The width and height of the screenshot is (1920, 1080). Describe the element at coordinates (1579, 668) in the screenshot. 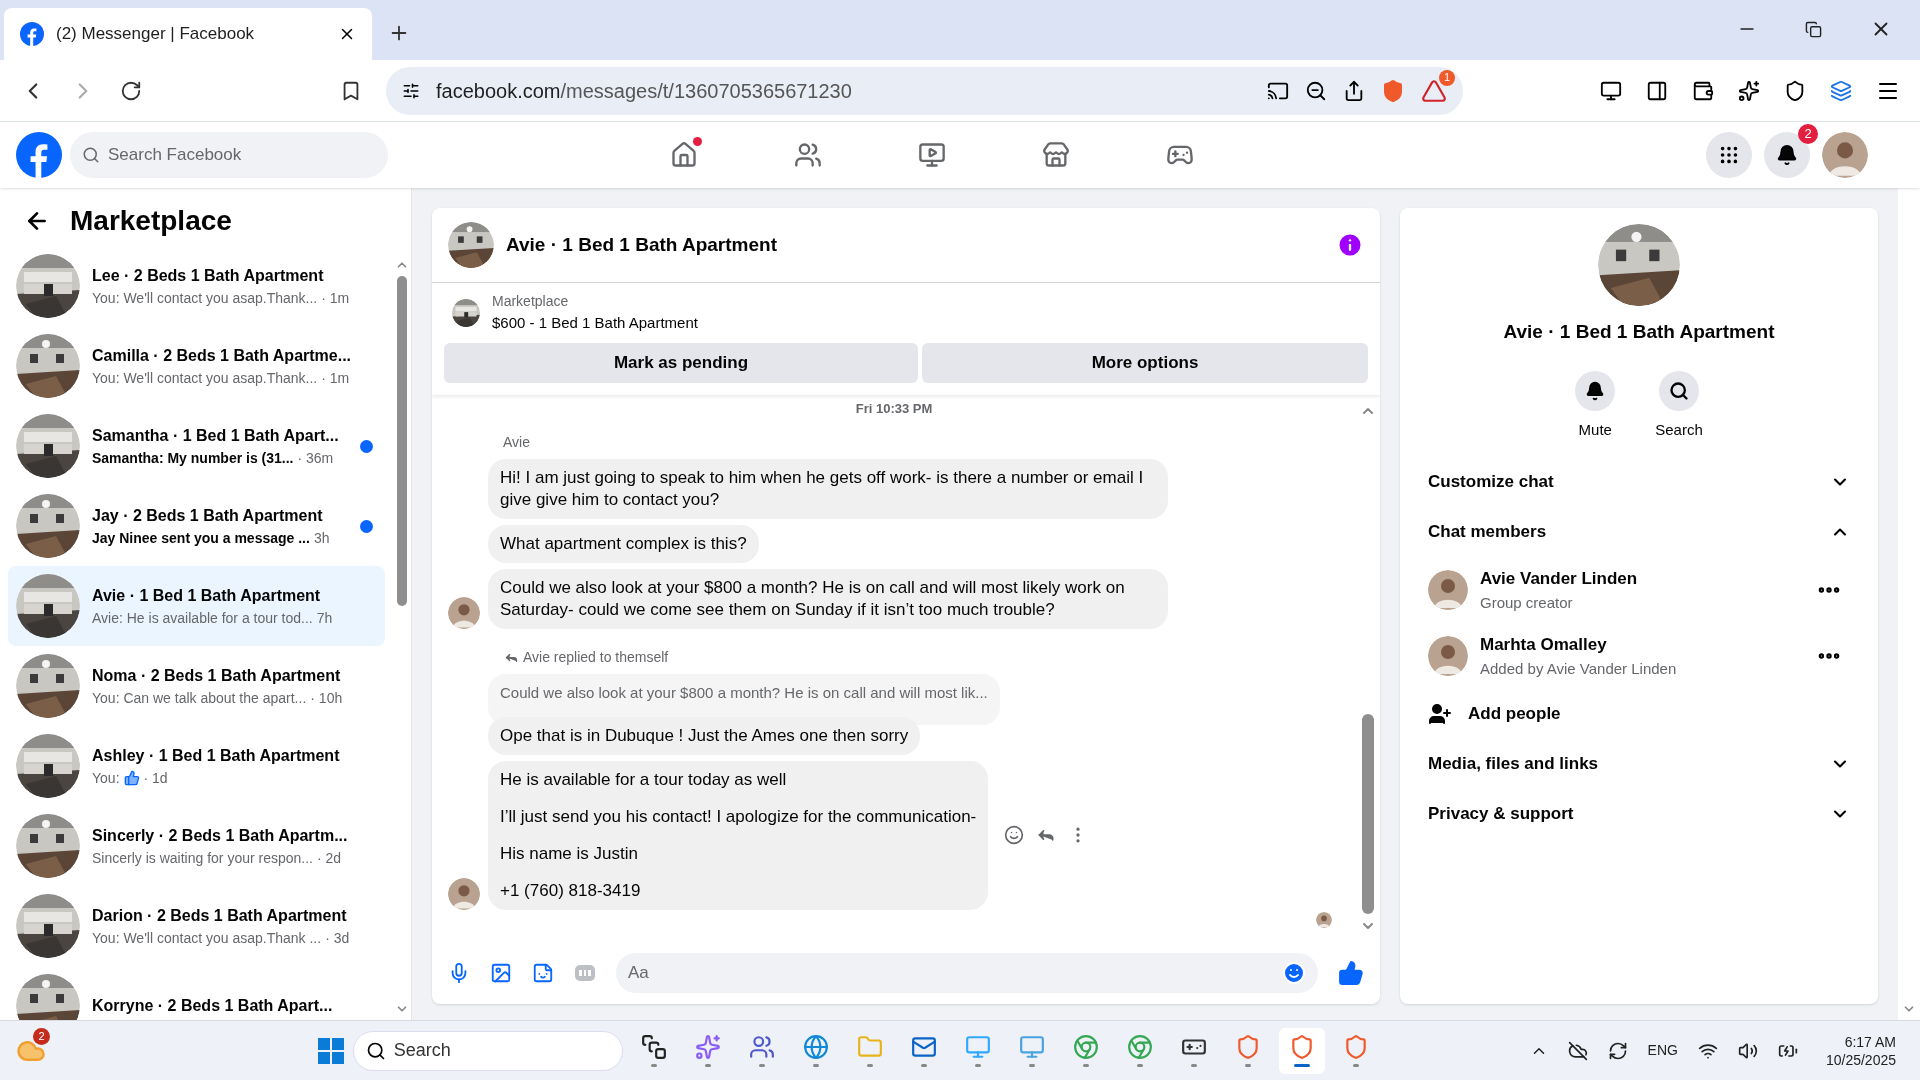

I see `member-role: Added by Avie Vander Linden` at that location.